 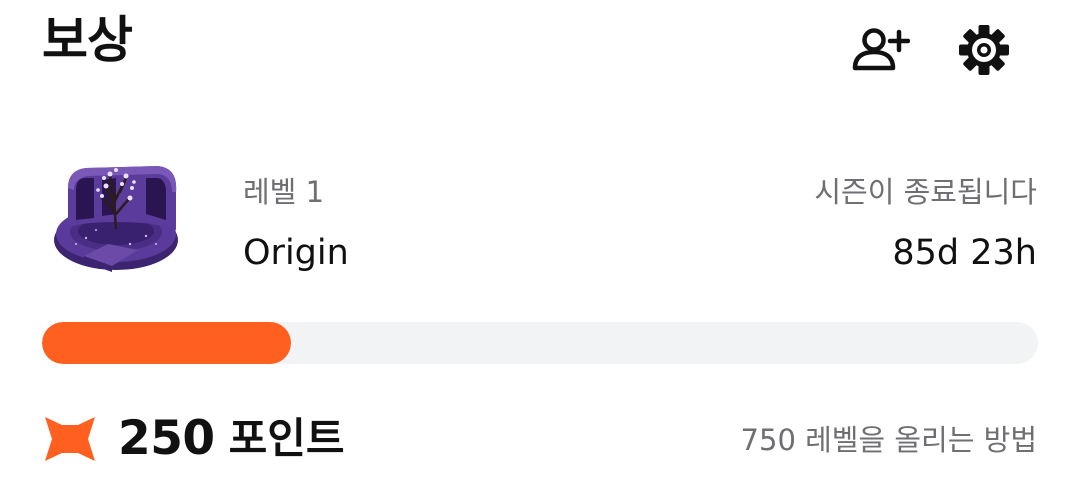 What do you see at coordinates (889, 440) in the screenshot?
I see `level-up-info-link: 750 레벨을 올리는 방법` at bounding box center [889, 440].